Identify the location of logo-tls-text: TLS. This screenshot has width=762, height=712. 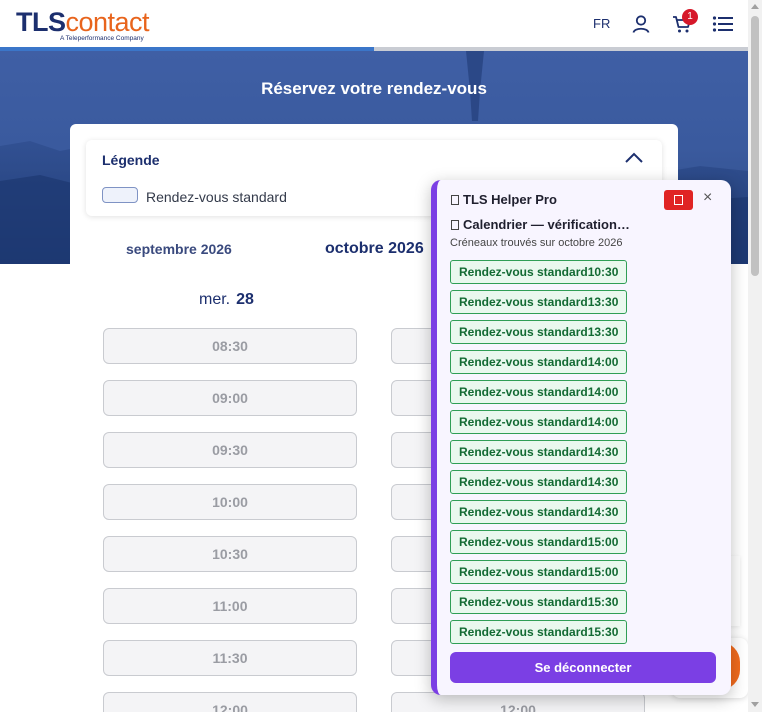
(41, 22).